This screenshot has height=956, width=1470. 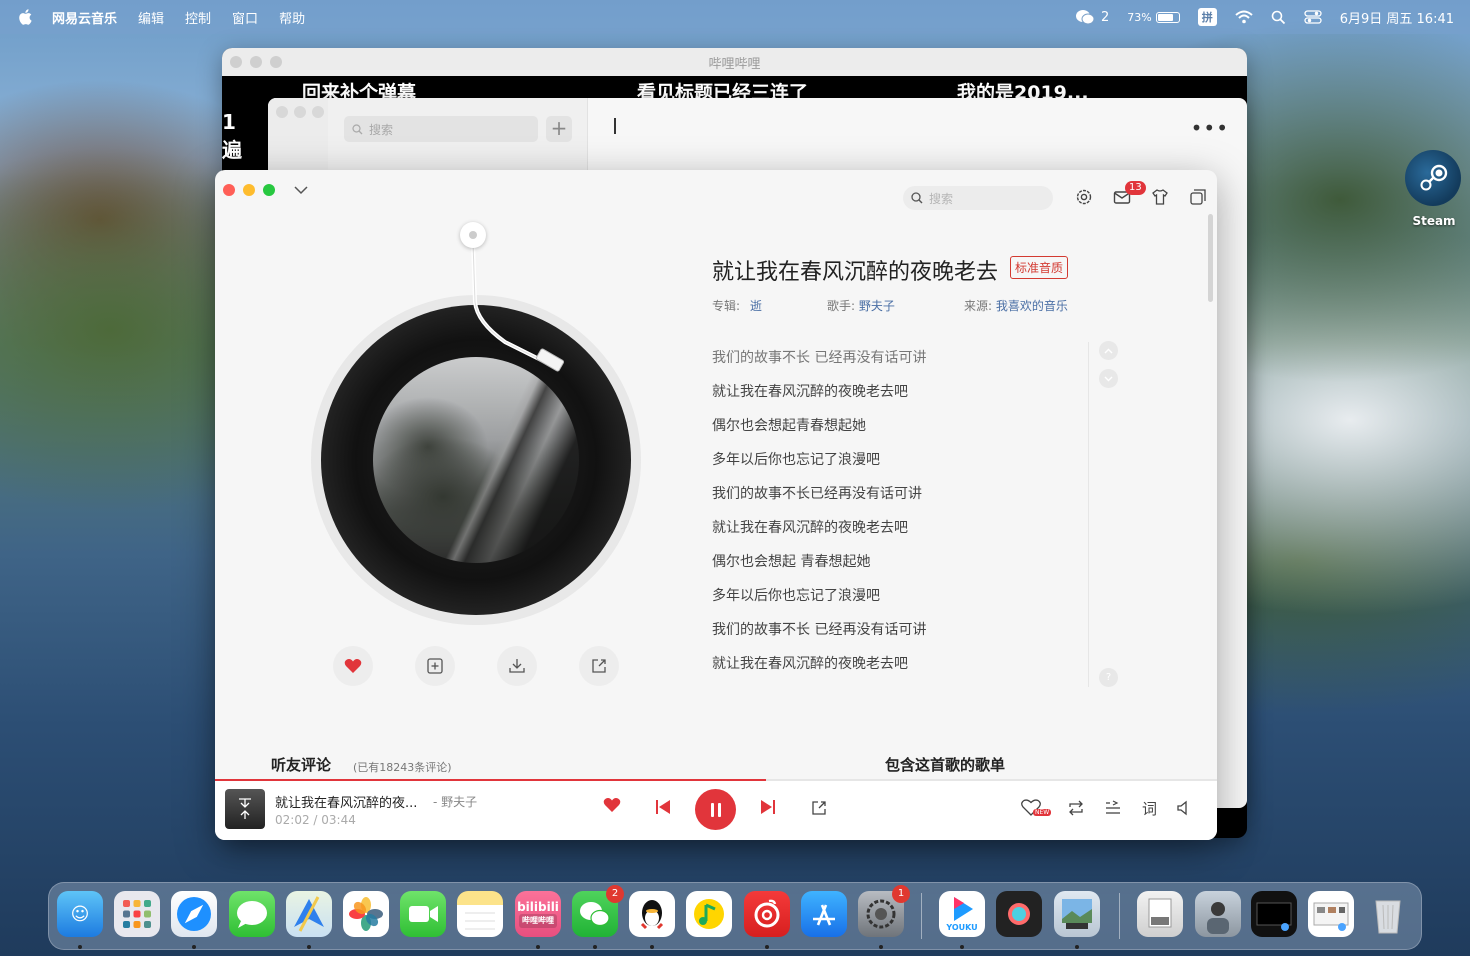 What do you see at coordinates (517, 666) in the screenshot?
I see `download-button` at bounding box center [517, 666].